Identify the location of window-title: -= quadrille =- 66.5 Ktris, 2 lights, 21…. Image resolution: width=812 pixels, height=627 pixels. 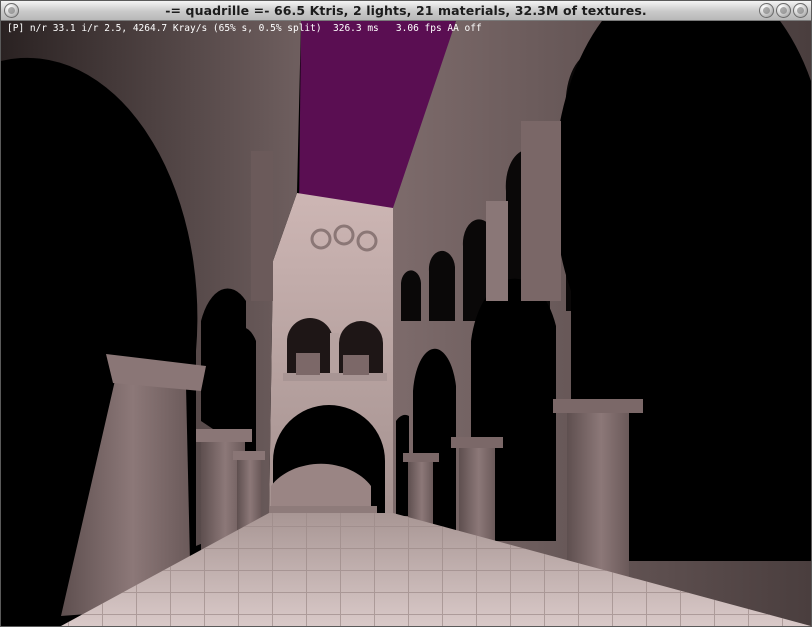
(406, 10).